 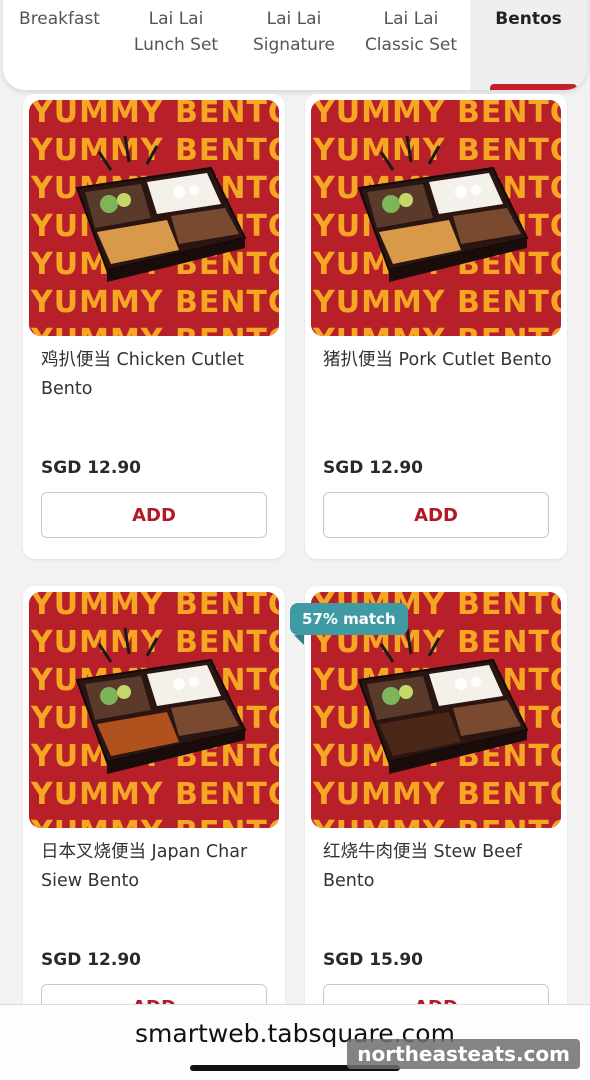 I want to click on tab-lai-lai-signature: Lai Lai Signature, so click(x=294, y=45).